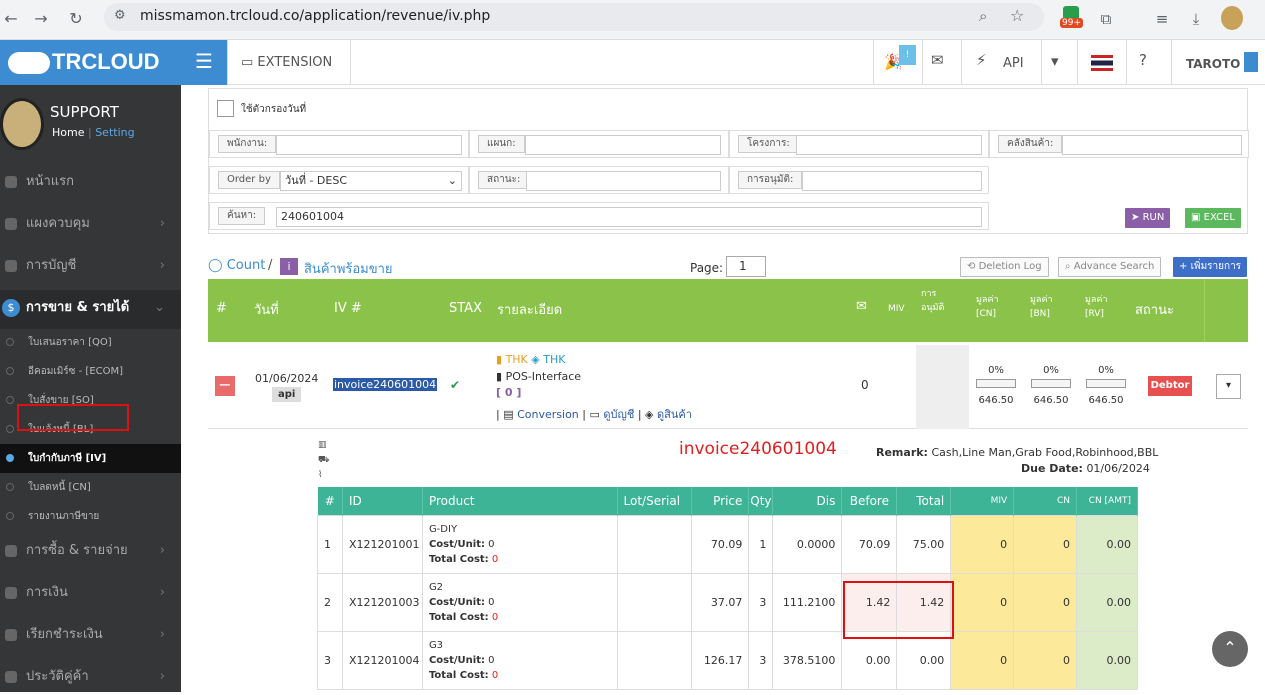 Image resolution: width=1265 pixels, height=695 pixels. I want to click on status-filter: สถานะ:, so click(599, 180).